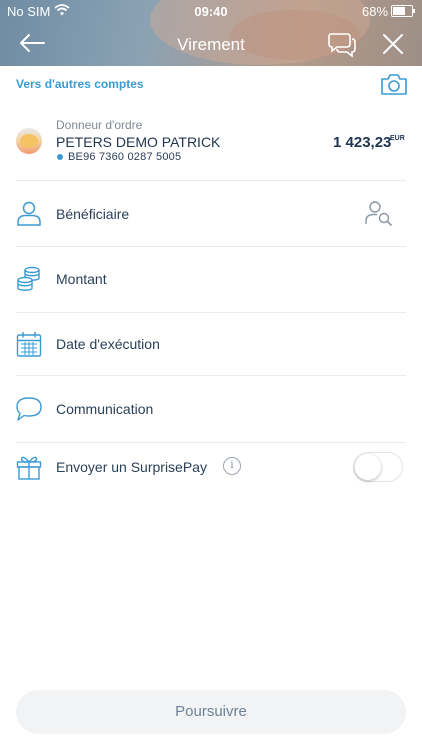 The width and height of the screenshot is (422, 750). Describe the element at coordinates (131, 467) in the screenshot. I see `surprisepay-label: Envoyer un SurprisePay` at that location.